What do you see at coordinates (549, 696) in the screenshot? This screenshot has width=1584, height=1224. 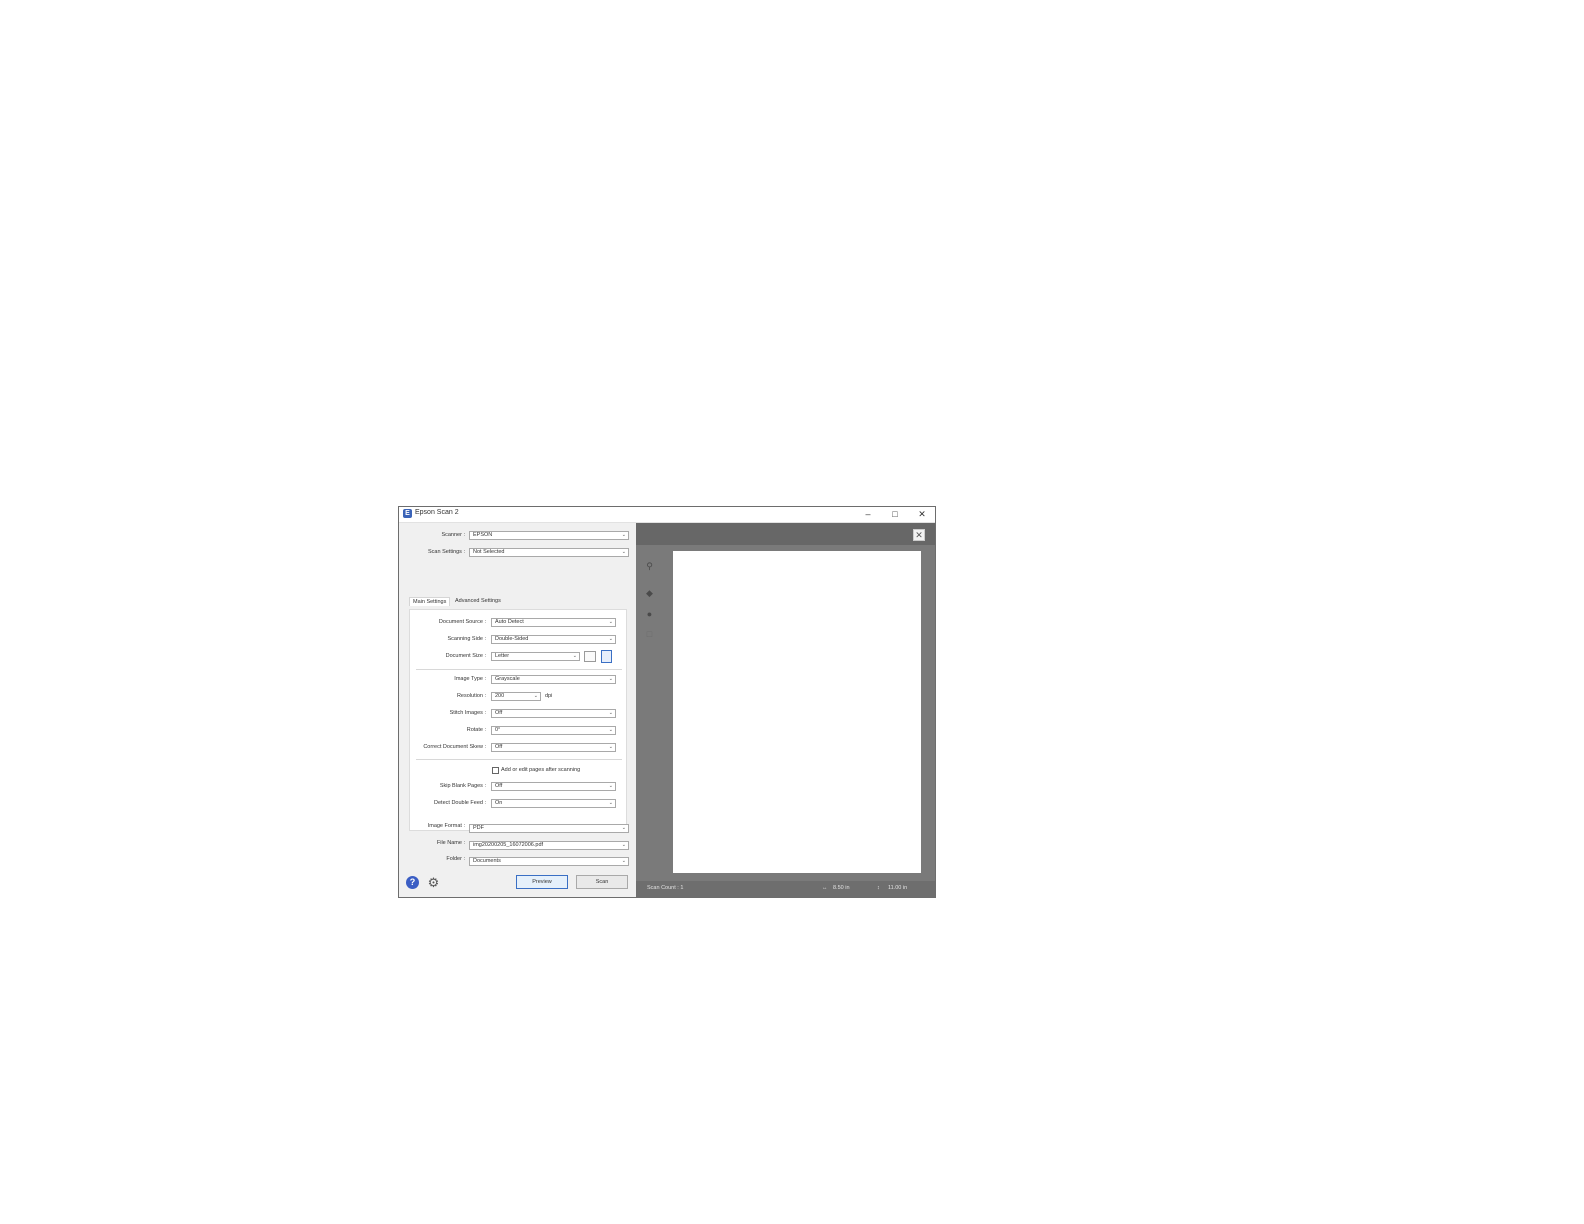 I see `resolution-unit: dpi` at bounding box center [549, 696].